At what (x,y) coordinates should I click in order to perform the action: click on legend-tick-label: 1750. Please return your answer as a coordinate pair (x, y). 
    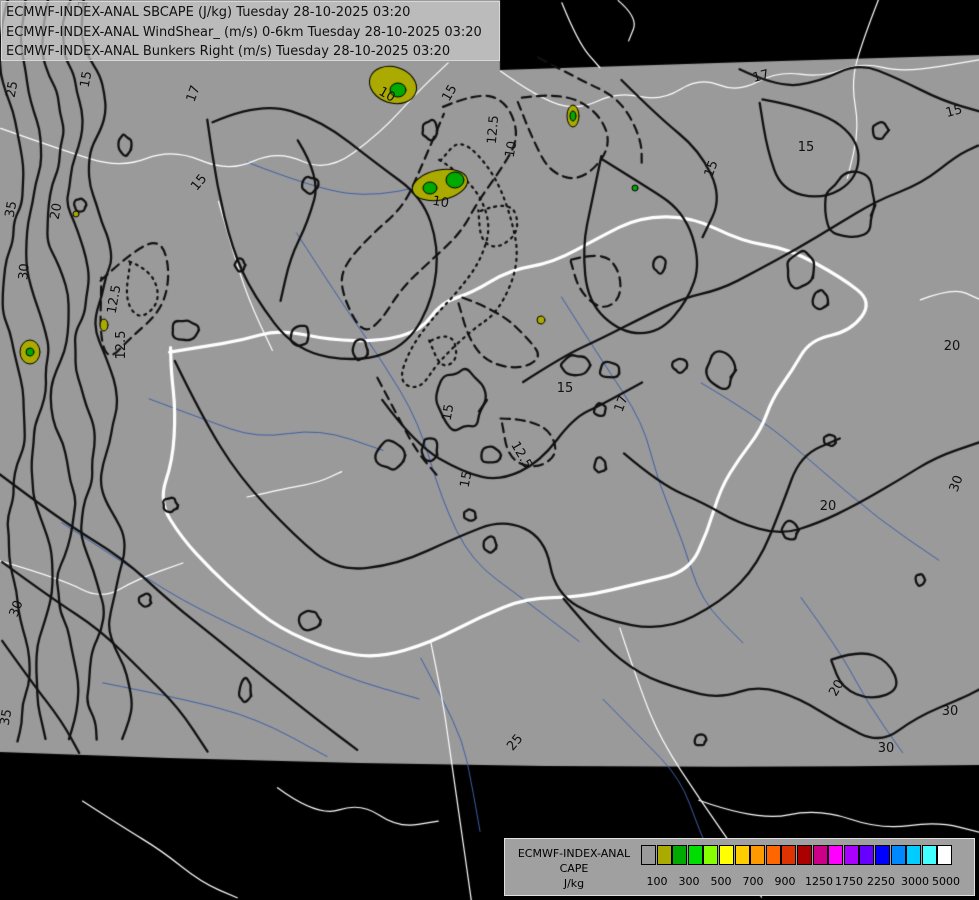
    Looking at the image, I should click on (849, 881).